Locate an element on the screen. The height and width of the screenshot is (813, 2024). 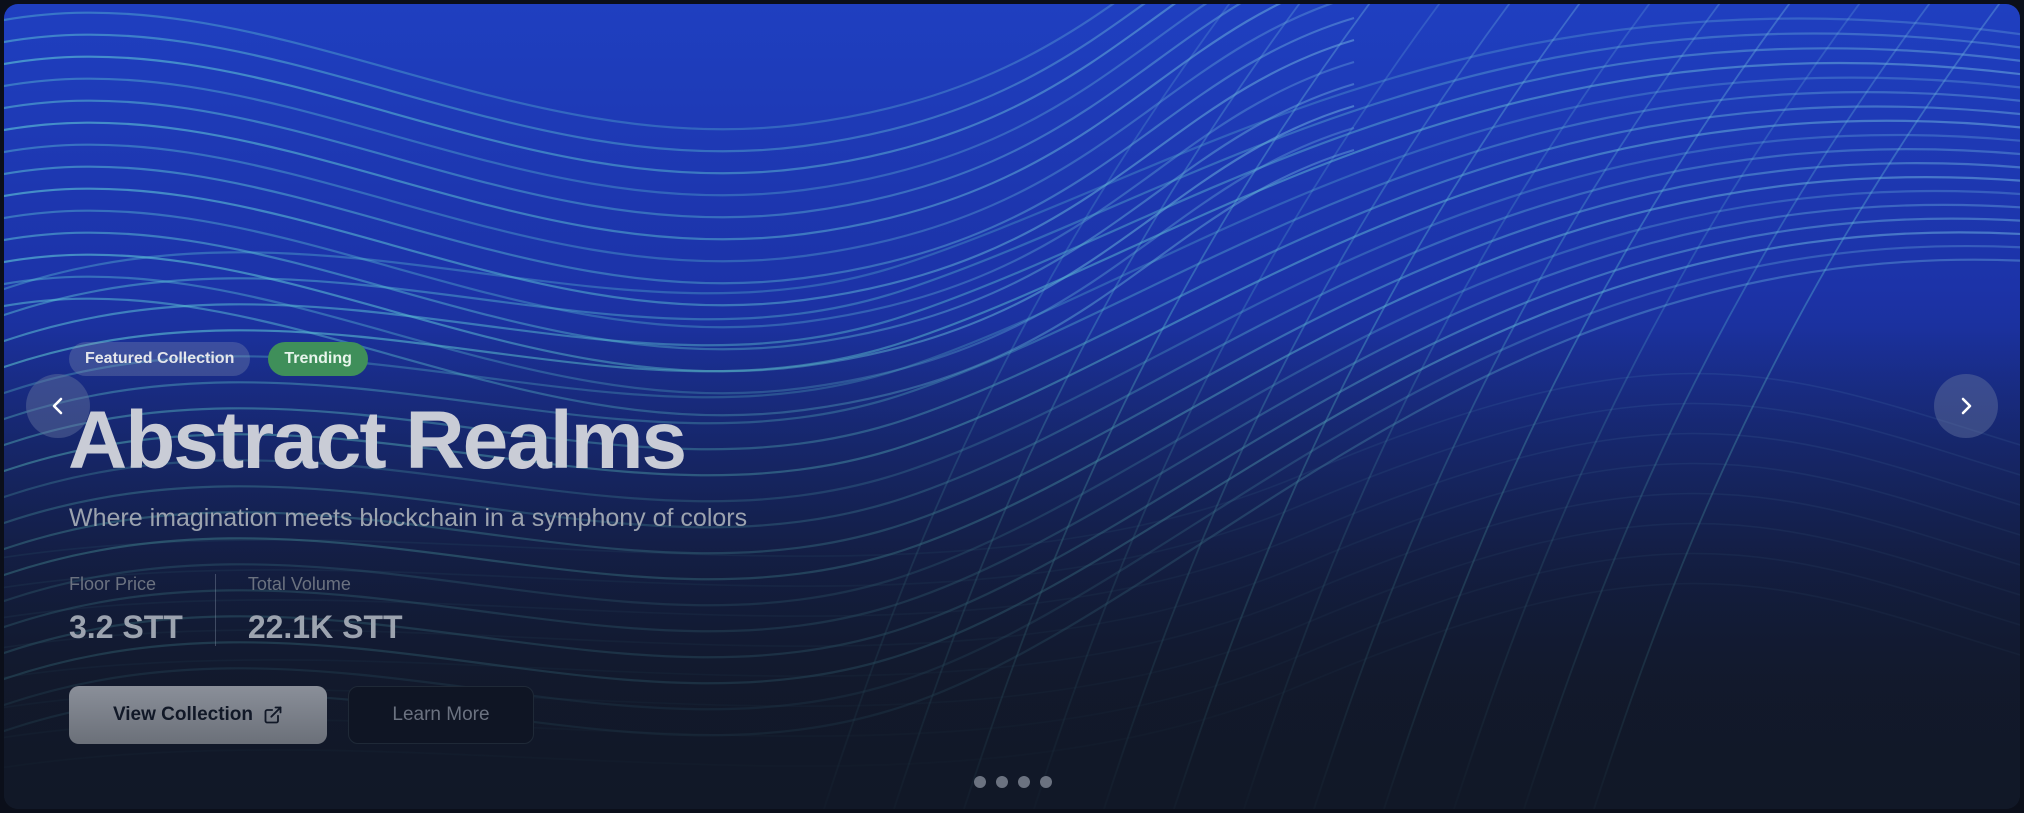
external-link-icon is located at coordinates (273, 715).